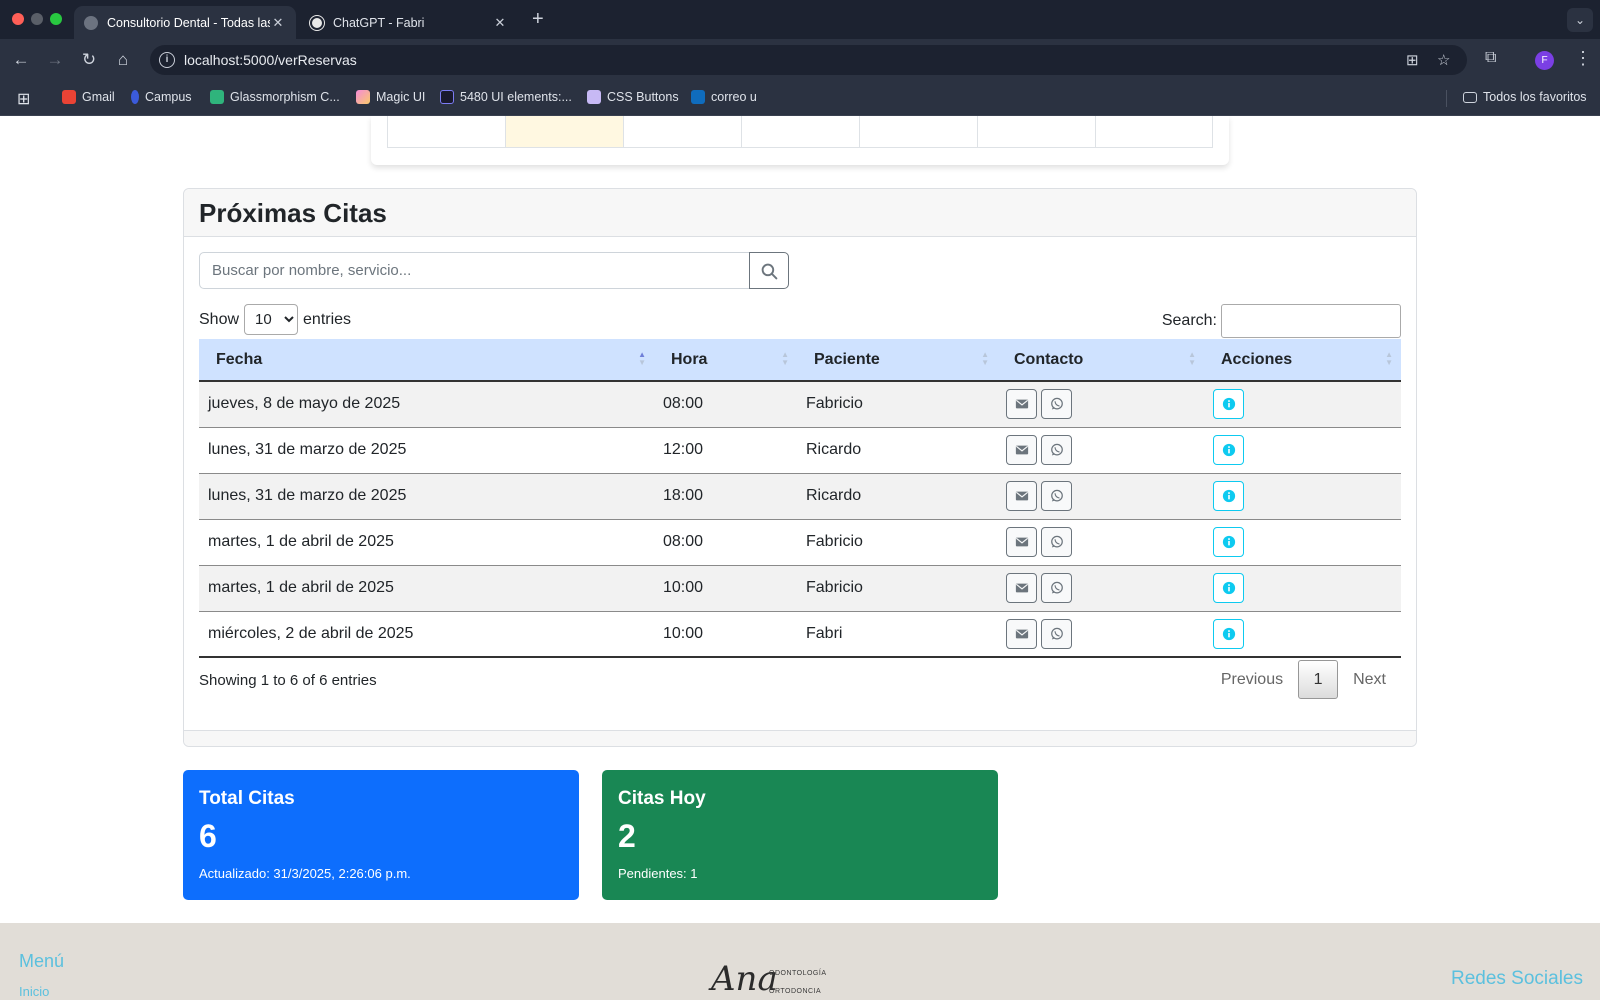 This screenshot has width=1600, height=1000. I want to click on bookmark-css-buttons: CSS Buttons, so click(633, 97).